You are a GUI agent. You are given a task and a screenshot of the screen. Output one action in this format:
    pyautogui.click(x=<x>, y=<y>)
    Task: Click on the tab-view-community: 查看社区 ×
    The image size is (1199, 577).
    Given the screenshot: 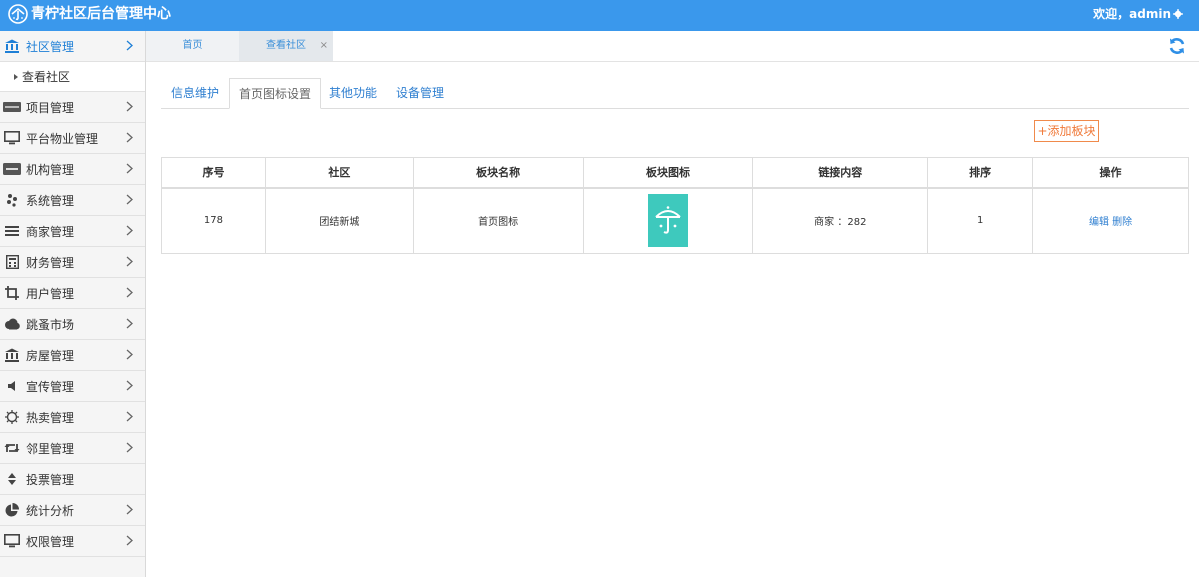 What is the action you would take?
    pyautogui.click(x=286, y=46)
    